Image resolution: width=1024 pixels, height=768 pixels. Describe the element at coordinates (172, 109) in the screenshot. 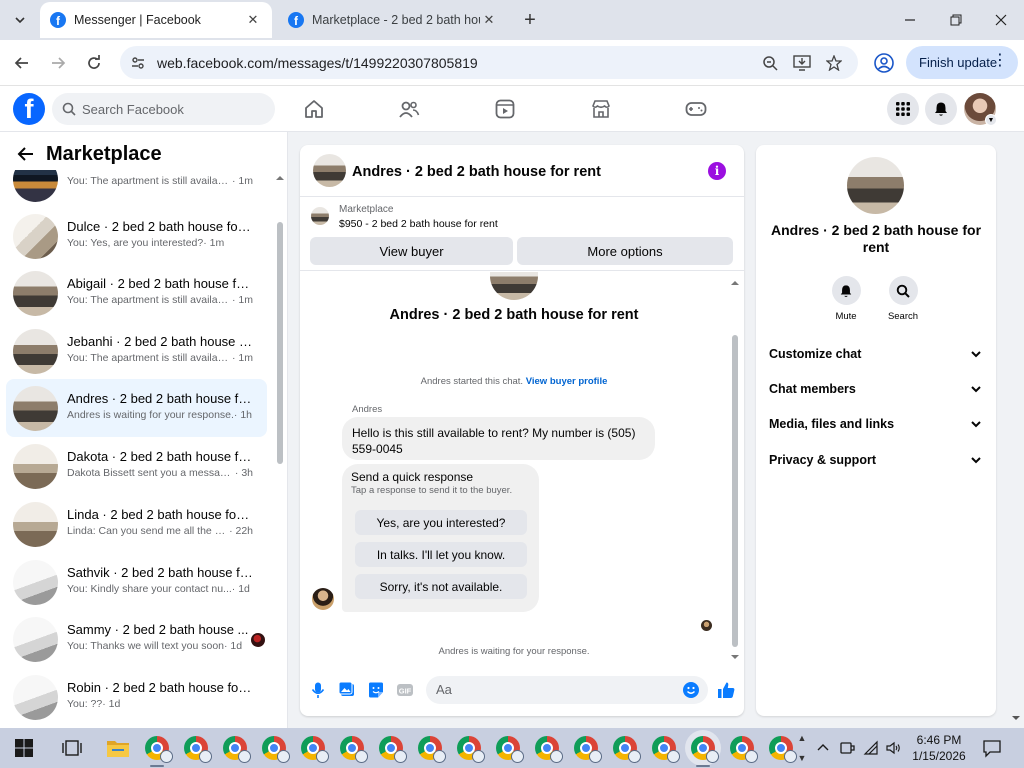

I see `search-input` at that location.